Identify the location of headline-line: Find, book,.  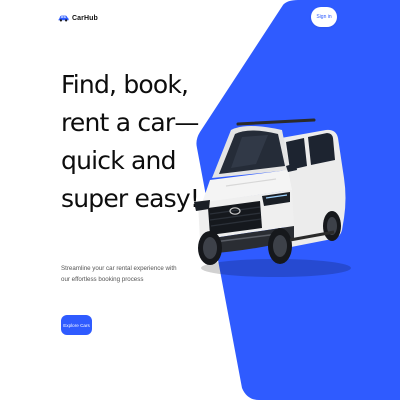
(125, 84).